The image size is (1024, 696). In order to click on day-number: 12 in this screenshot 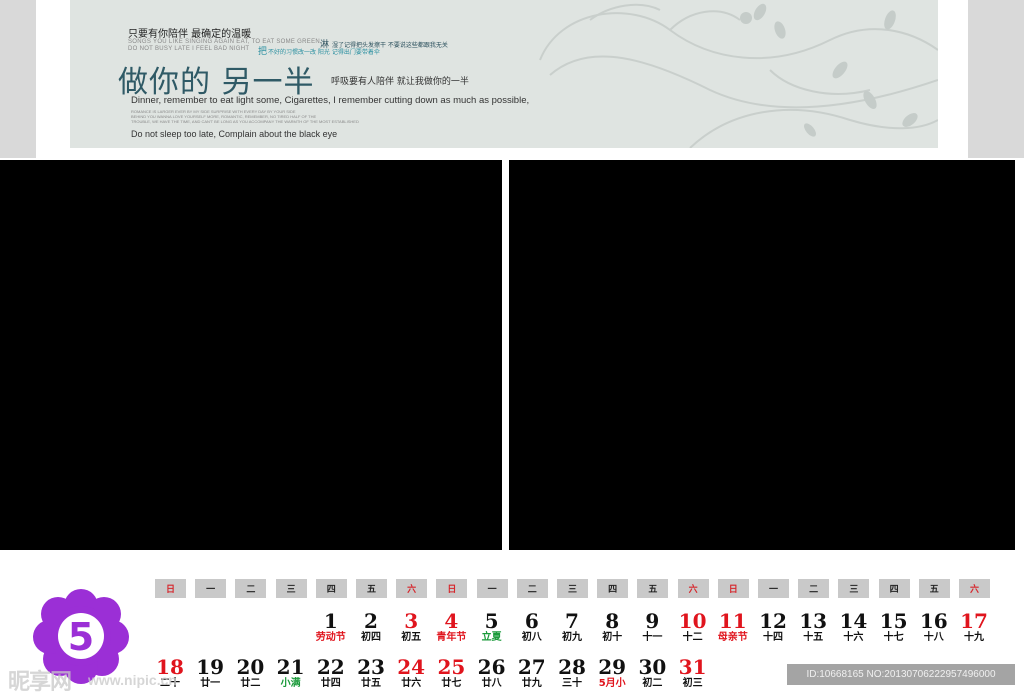, I will do `click(773, 621)`.